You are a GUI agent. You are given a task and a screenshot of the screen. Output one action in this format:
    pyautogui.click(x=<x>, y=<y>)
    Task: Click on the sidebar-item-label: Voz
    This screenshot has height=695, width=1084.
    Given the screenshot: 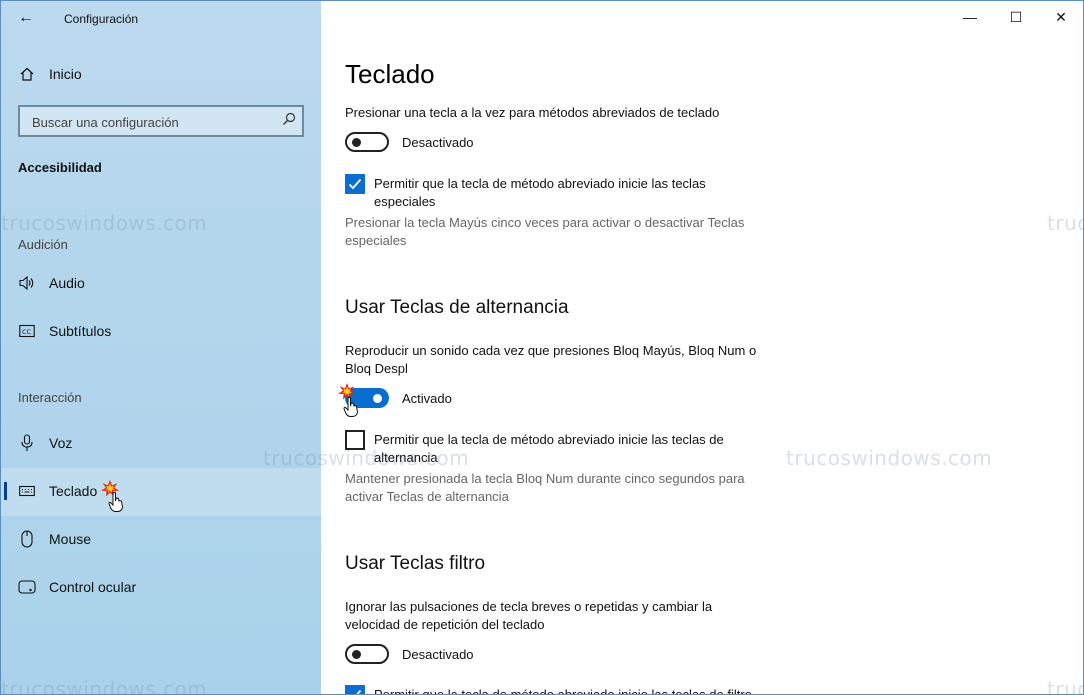 What is the action you would take?
    pyautogui.click(x=61, y=443)
    